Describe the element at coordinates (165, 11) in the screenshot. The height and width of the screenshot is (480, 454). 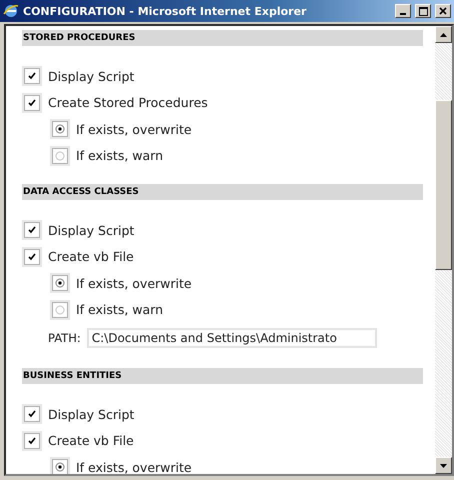
I see `window-title: CONFIGURATION - Microsoft Internet Explorer` at that location.